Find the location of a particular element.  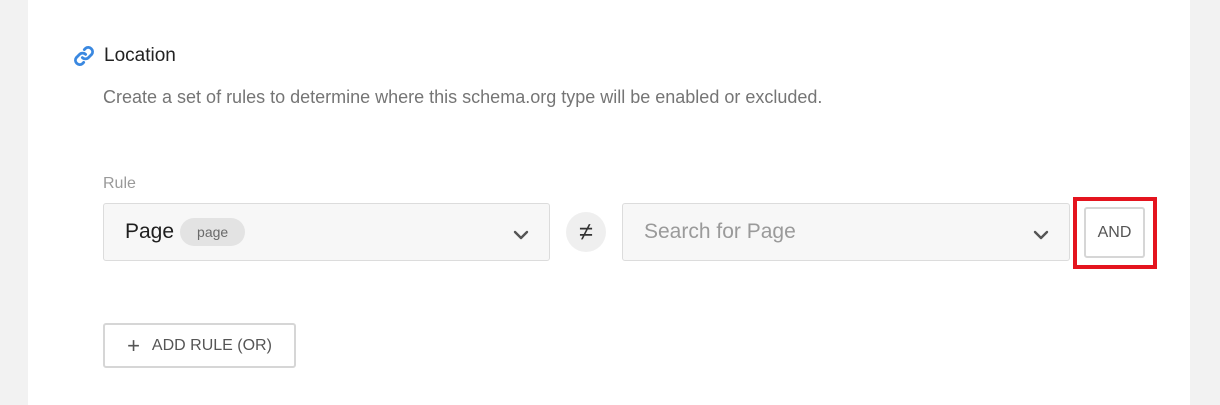

section-title: Location is located at coordinates (140, 55).